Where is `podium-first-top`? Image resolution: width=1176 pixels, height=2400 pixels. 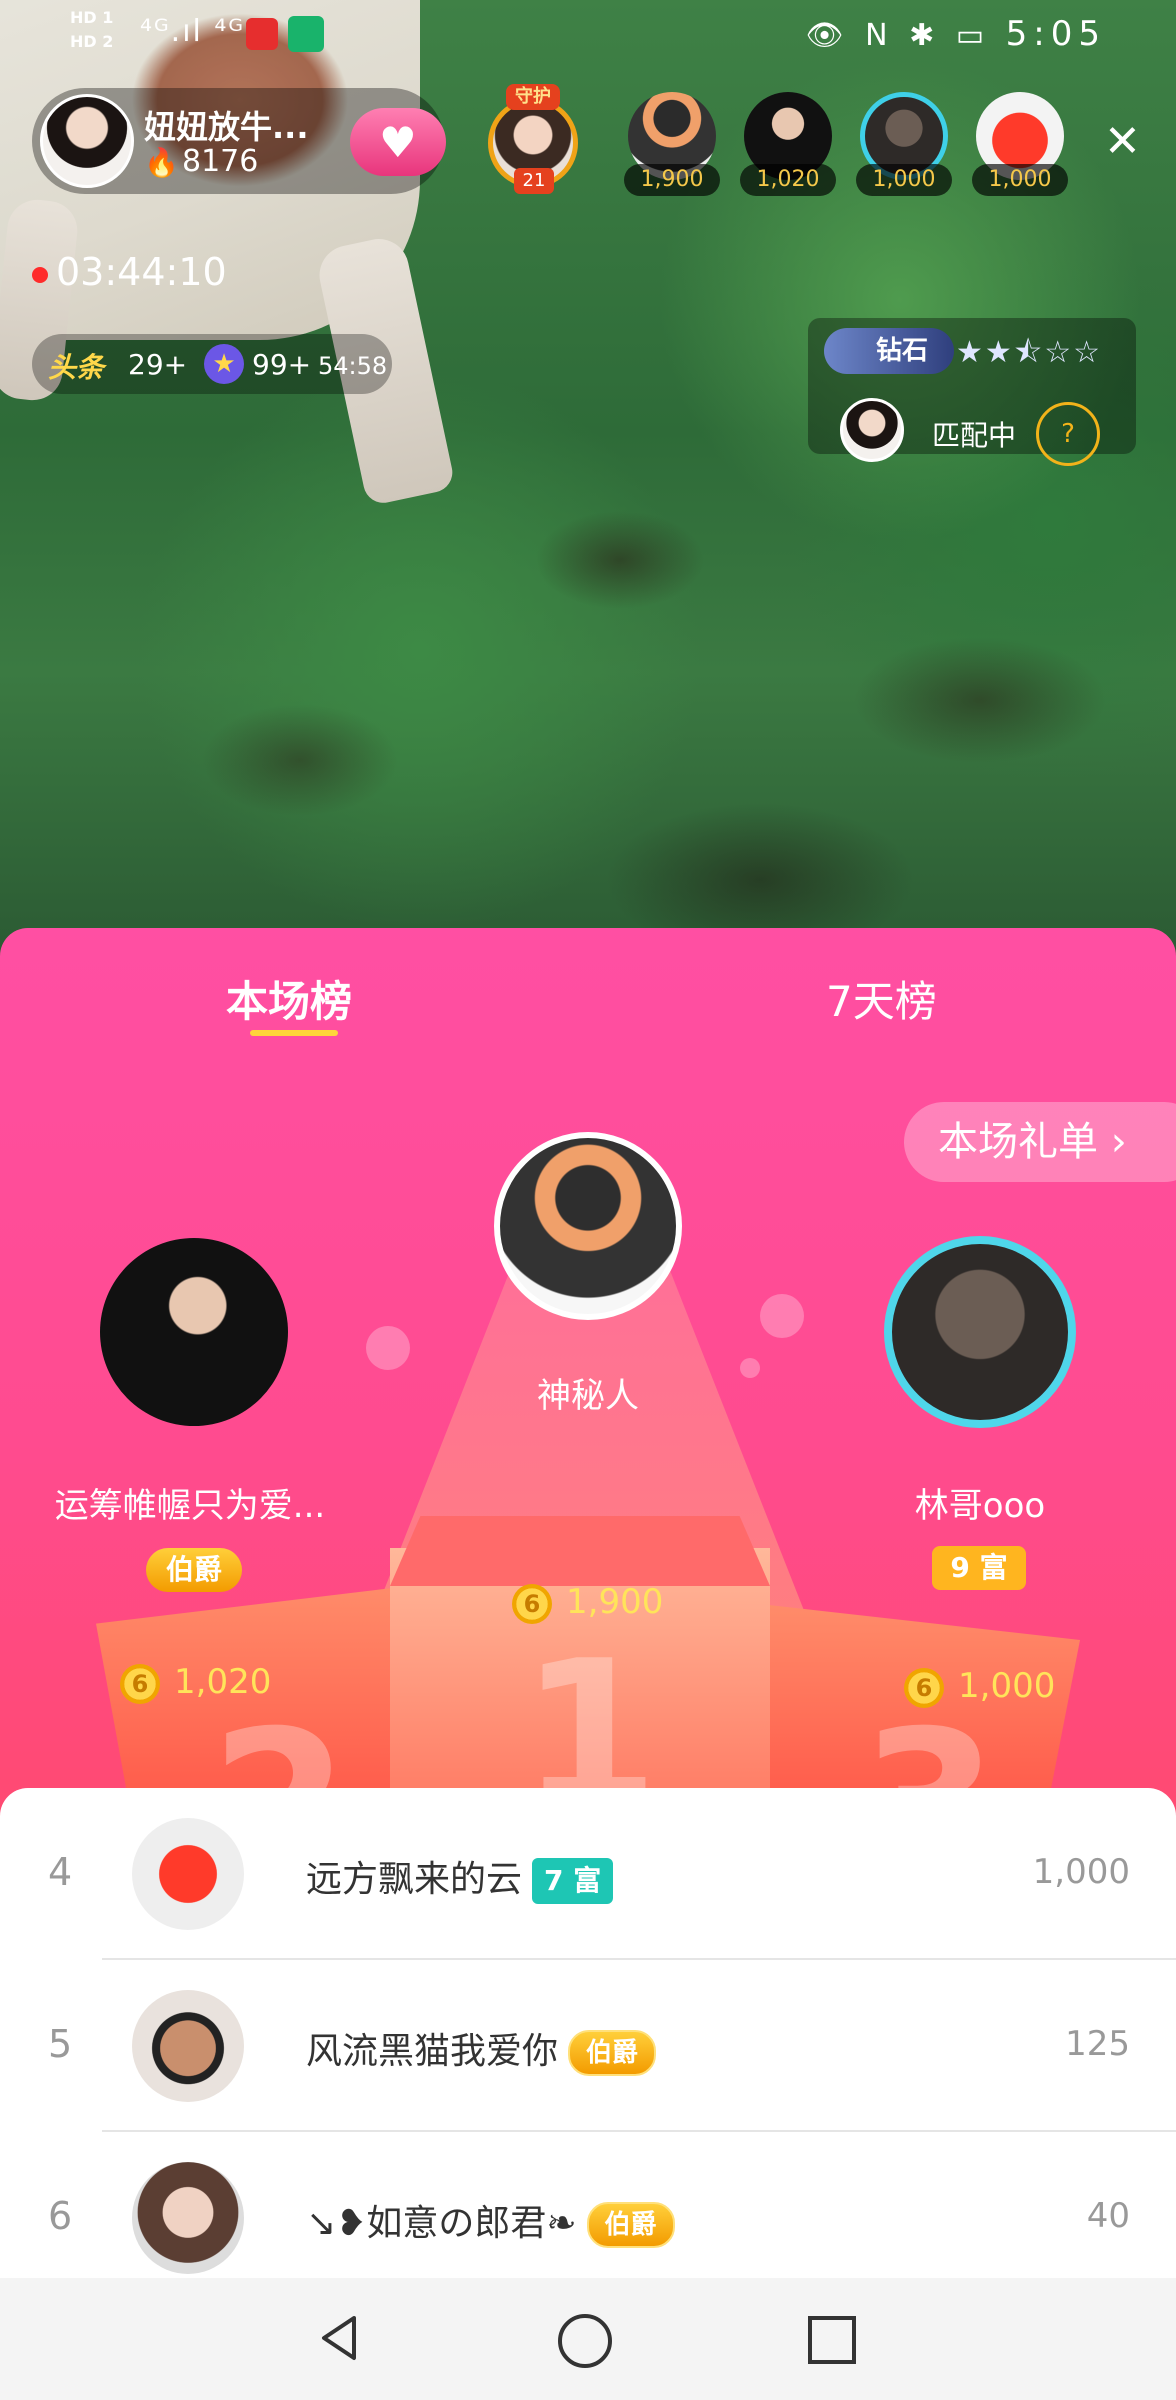 podium-first-top is located at coordinates (580, 1551).